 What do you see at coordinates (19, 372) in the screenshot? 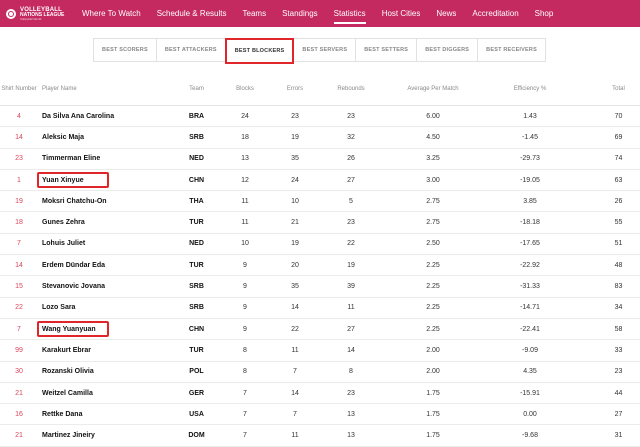
I see `shirt-number-cell: 30` at bounding box center [19, 372].